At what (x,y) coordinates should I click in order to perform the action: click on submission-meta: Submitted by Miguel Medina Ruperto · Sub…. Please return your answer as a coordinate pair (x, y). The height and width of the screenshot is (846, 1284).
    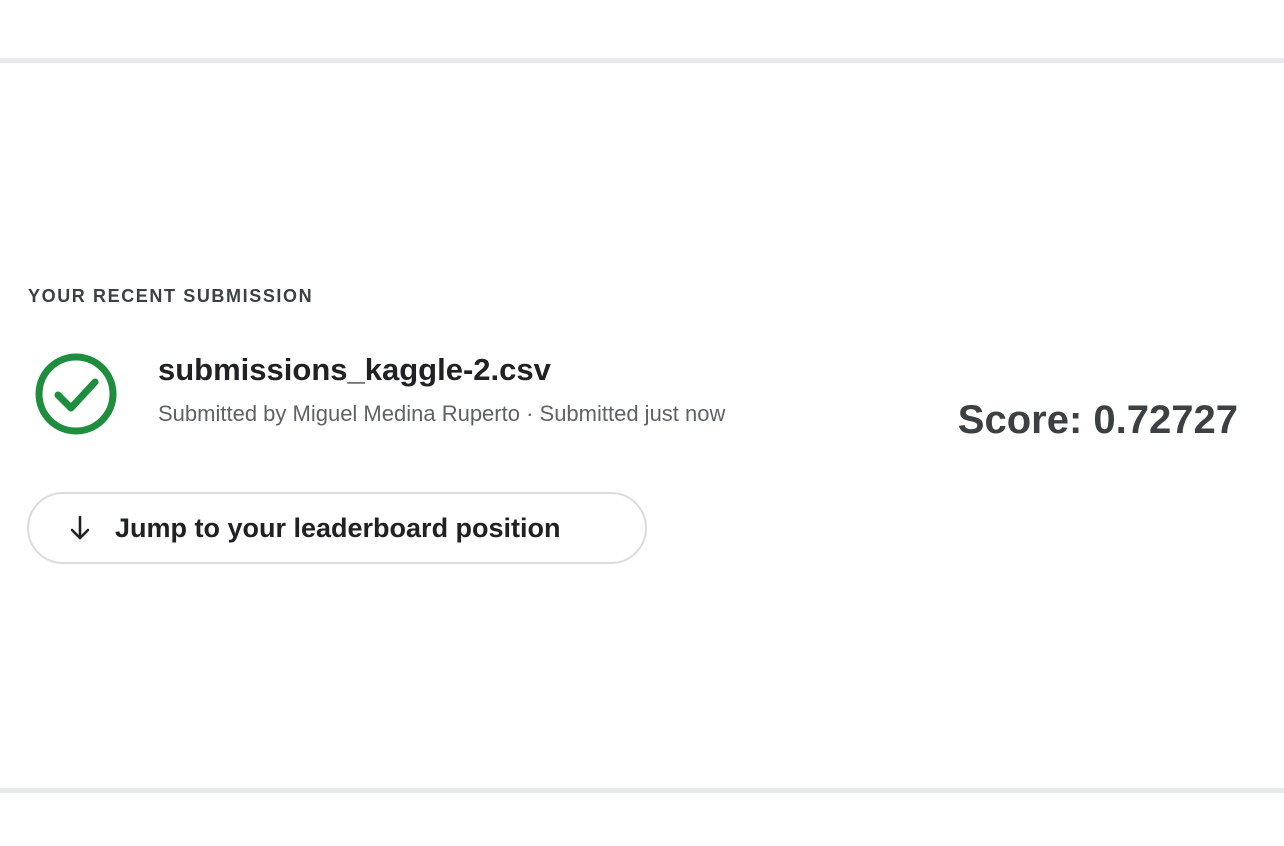
    Looking at the image, I should click on (442, 413).